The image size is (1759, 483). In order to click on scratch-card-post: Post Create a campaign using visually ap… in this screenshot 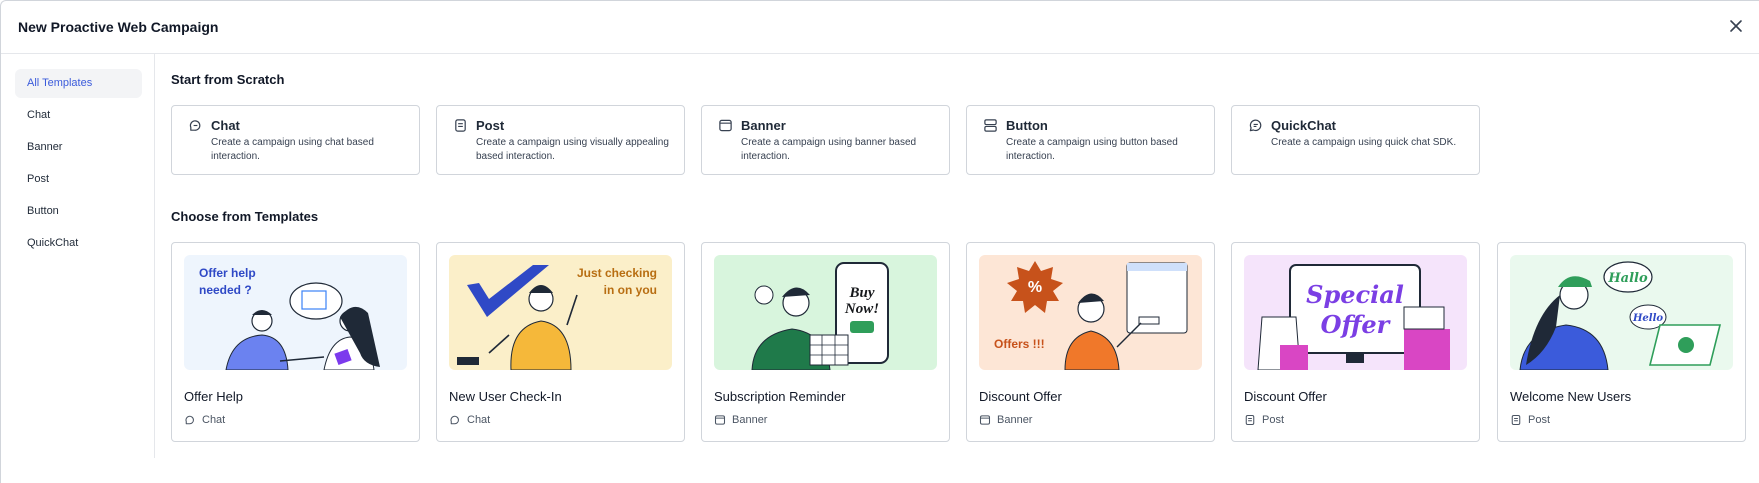, I will do `click(560, 140)`.